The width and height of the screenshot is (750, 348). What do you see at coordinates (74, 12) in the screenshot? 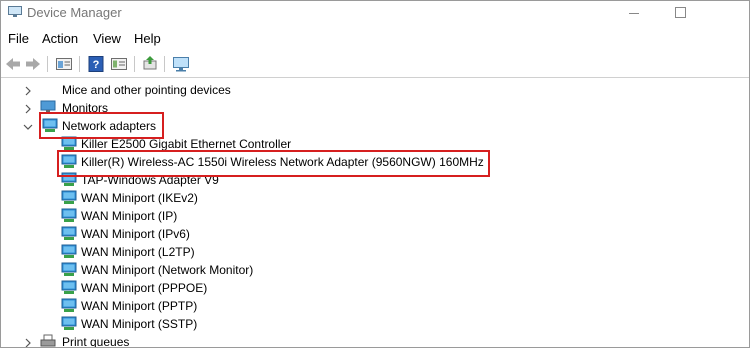
I see `window-title: Device Manager` at bounding box center [74, 12].